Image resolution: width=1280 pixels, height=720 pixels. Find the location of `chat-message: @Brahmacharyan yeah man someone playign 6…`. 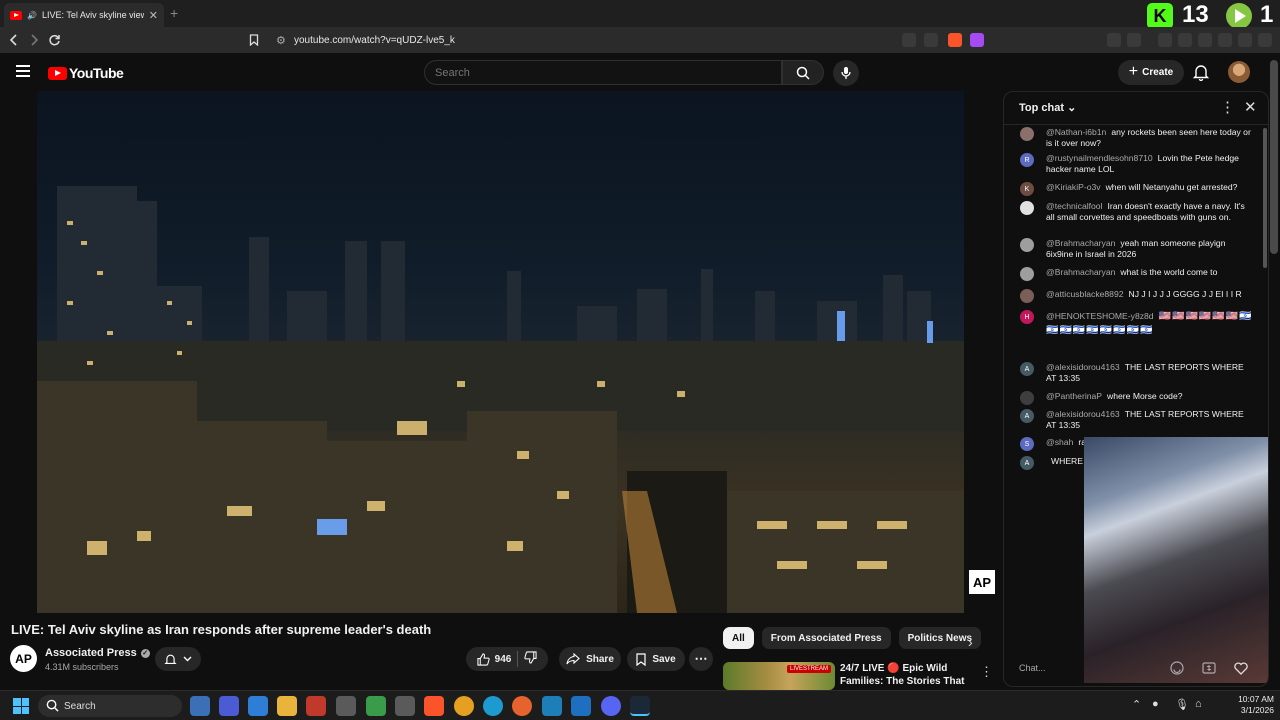

chat-message: @Brahmacharyan yeah man someone playign 6… is located at coordinates (1129, 249).